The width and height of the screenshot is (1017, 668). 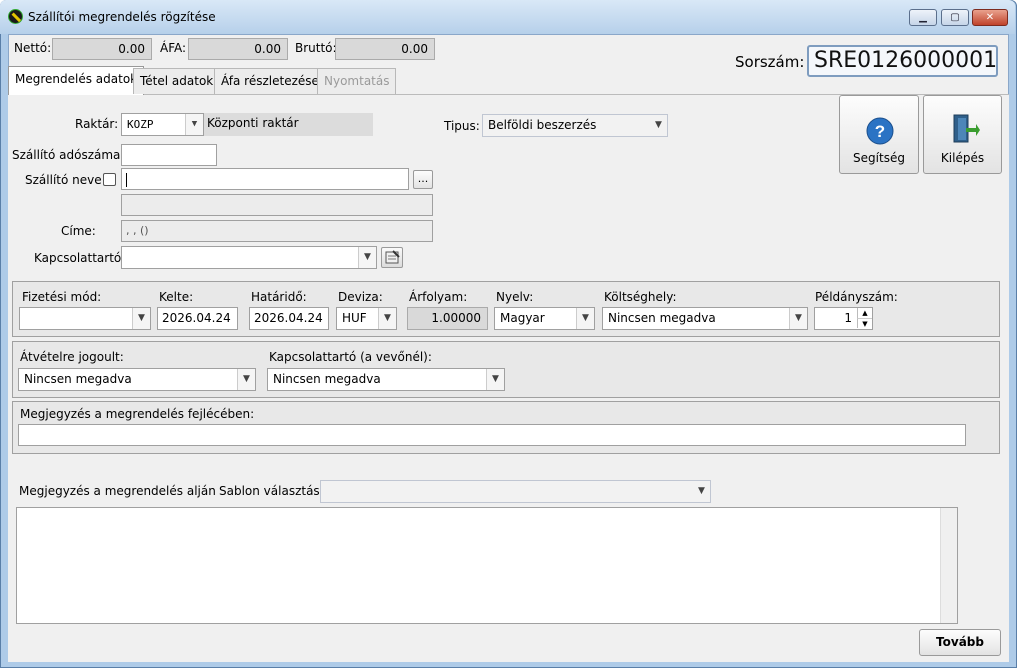 What do you see at coordinates (357, 81) in the screenshot?
I see `tab-nyomtatas: Nyomtatás` at bounding box center [357, 81].